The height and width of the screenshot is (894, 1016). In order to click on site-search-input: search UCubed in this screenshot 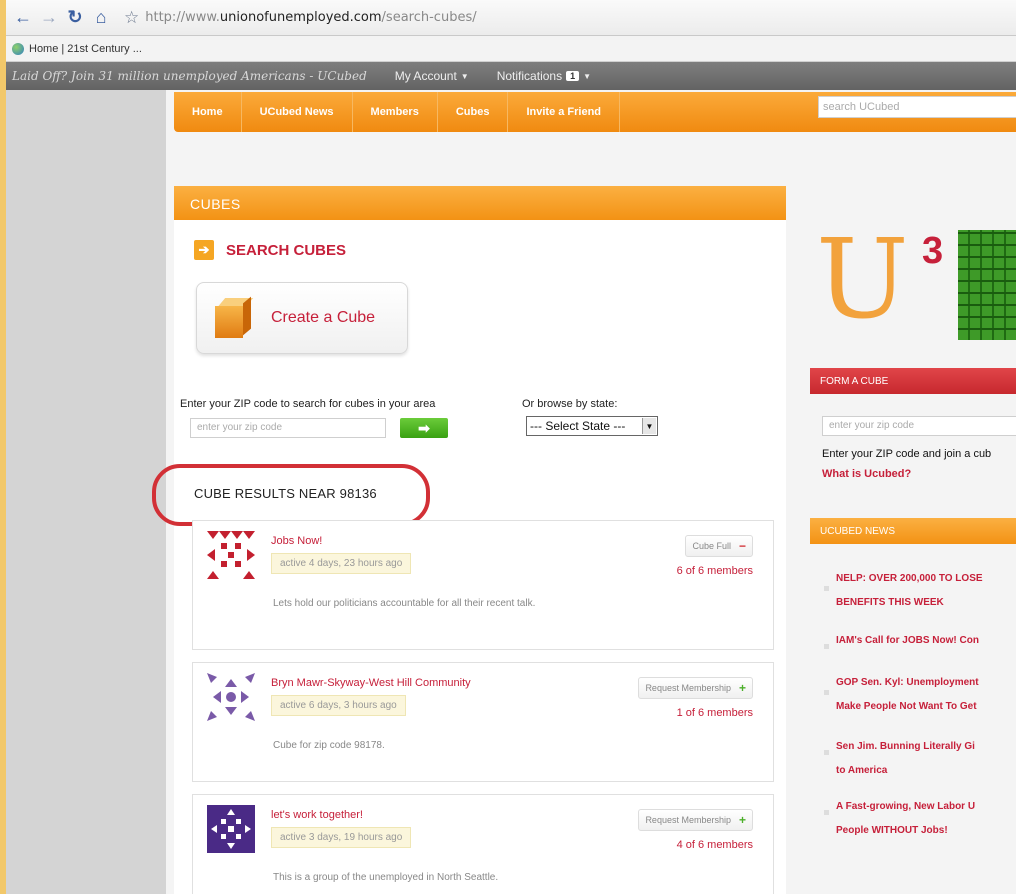, I will do `click(917, 107)`.